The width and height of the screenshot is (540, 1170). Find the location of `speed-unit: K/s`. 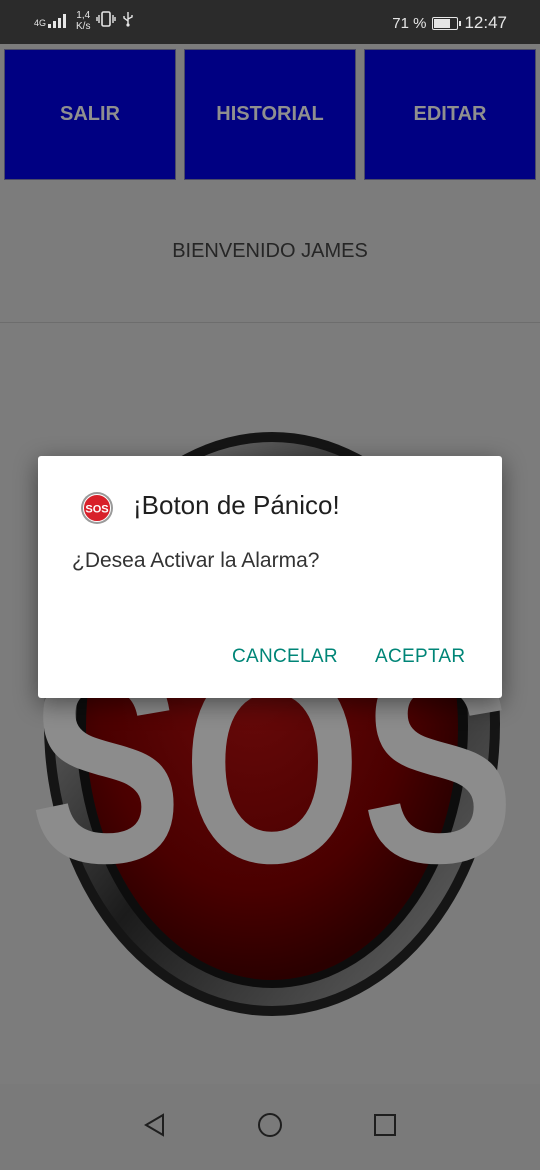

speed-unit: K/s is located at coordinates (83, 26).